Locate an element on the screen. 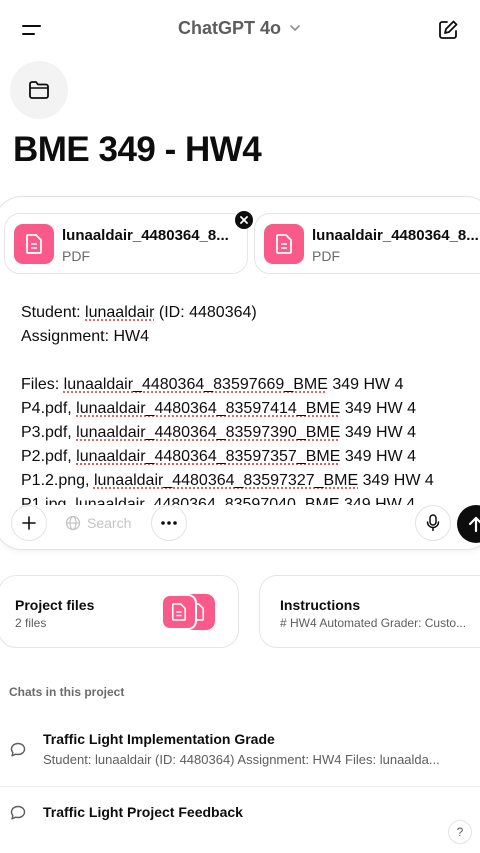  message-line is located at coordinates (250, 361).